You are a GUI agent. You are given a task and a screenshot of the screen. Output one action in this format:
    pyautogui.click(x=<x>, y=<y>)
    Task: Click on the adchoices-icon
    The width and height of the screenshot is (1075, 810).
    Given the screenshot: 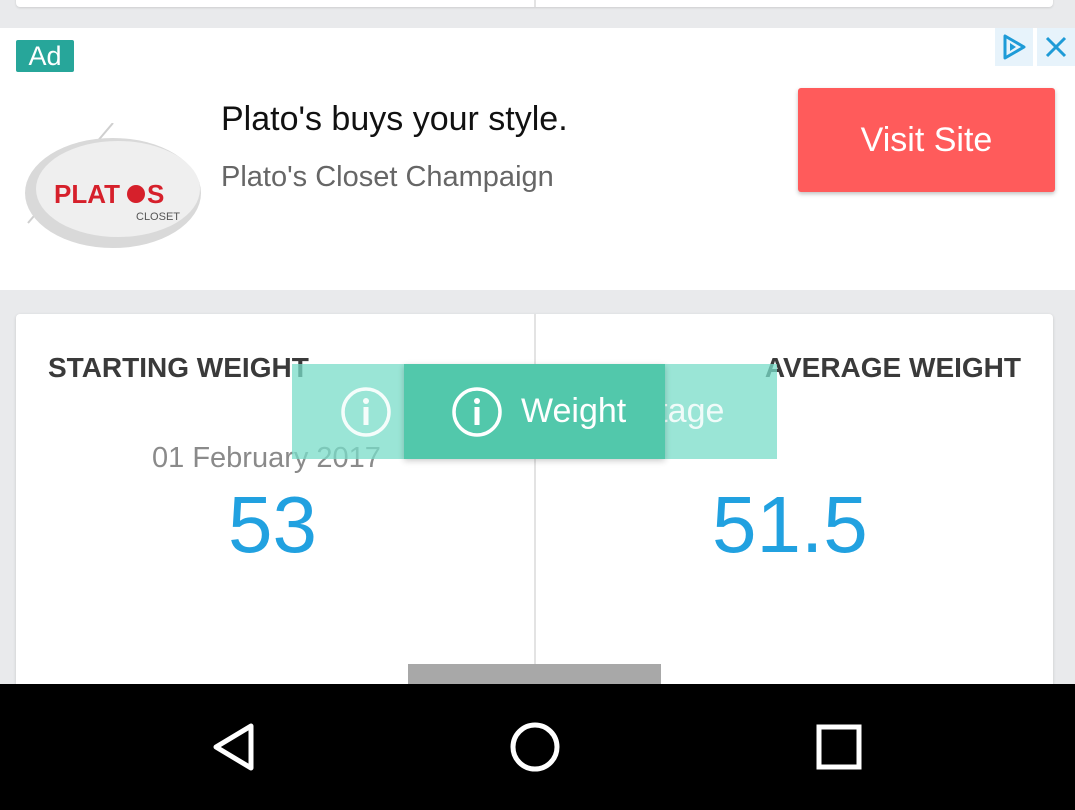 What is the action you would take?
    pyautogui.click(x=1014, y=47)
    